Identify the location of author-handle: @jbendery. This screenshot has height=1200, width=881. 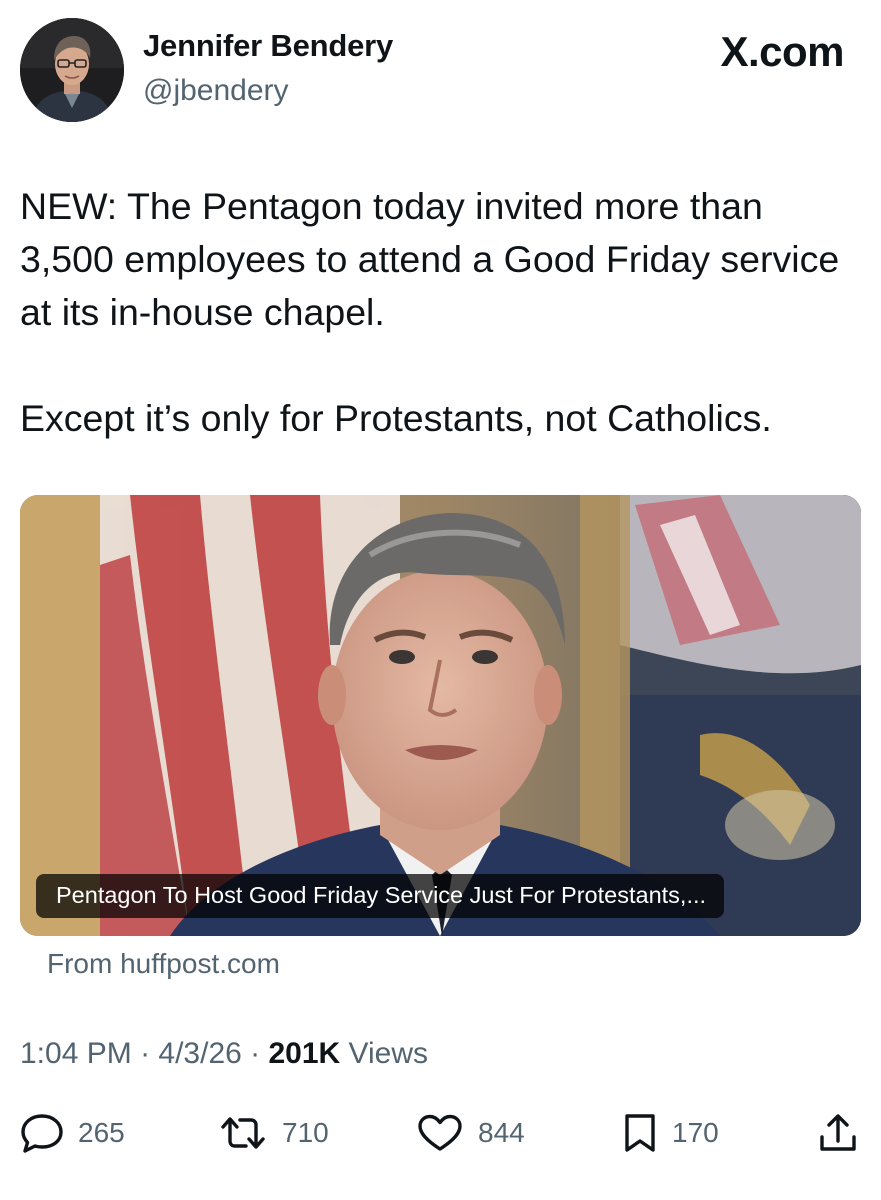
(216, 91).